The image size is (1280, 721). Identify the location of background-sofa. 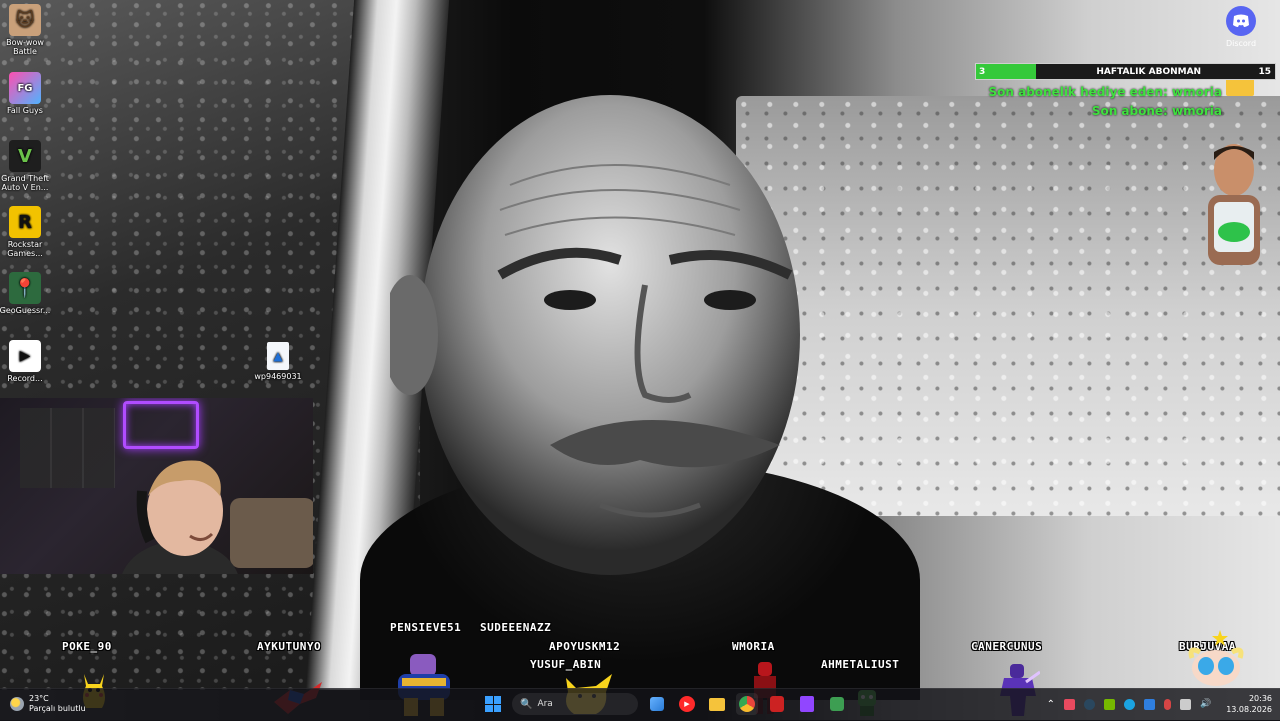
(271, 533).